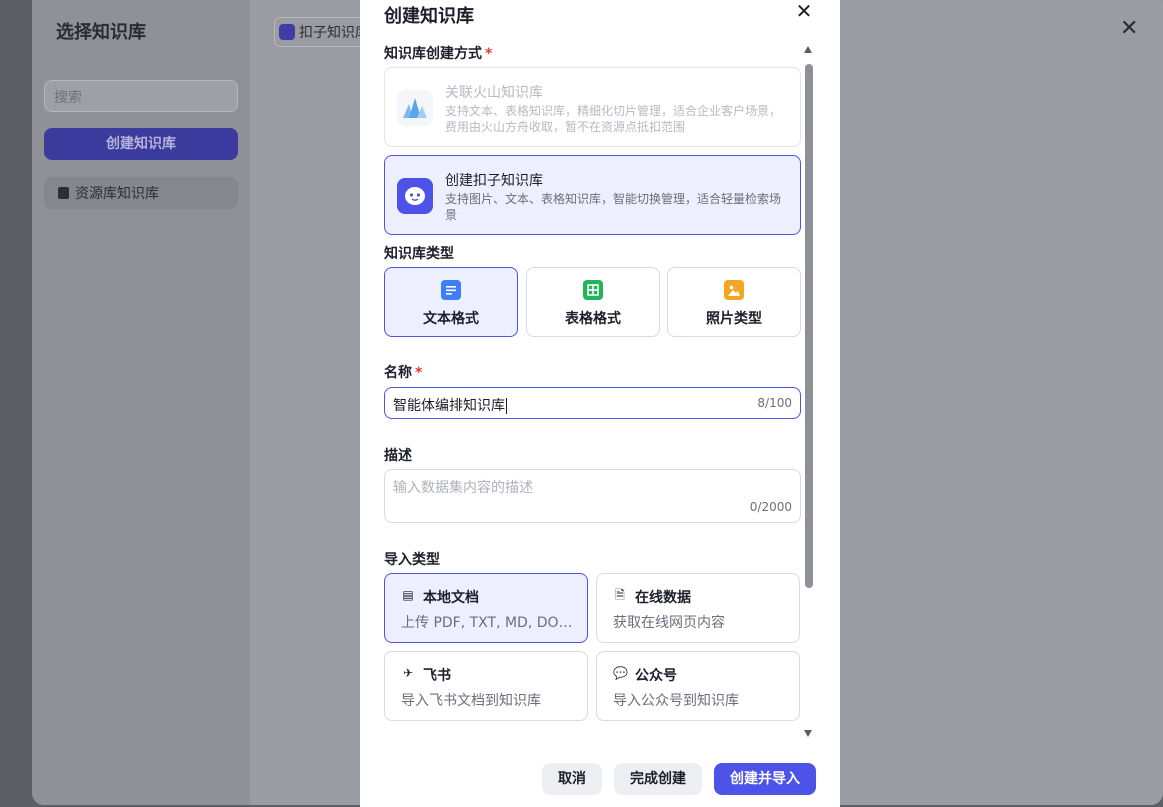 The height and width of the screenshot is (807, 1163). Describe the element at coordinates (593, 319) in the screenshot. I see `type-label-table: 表格格式` at that location.